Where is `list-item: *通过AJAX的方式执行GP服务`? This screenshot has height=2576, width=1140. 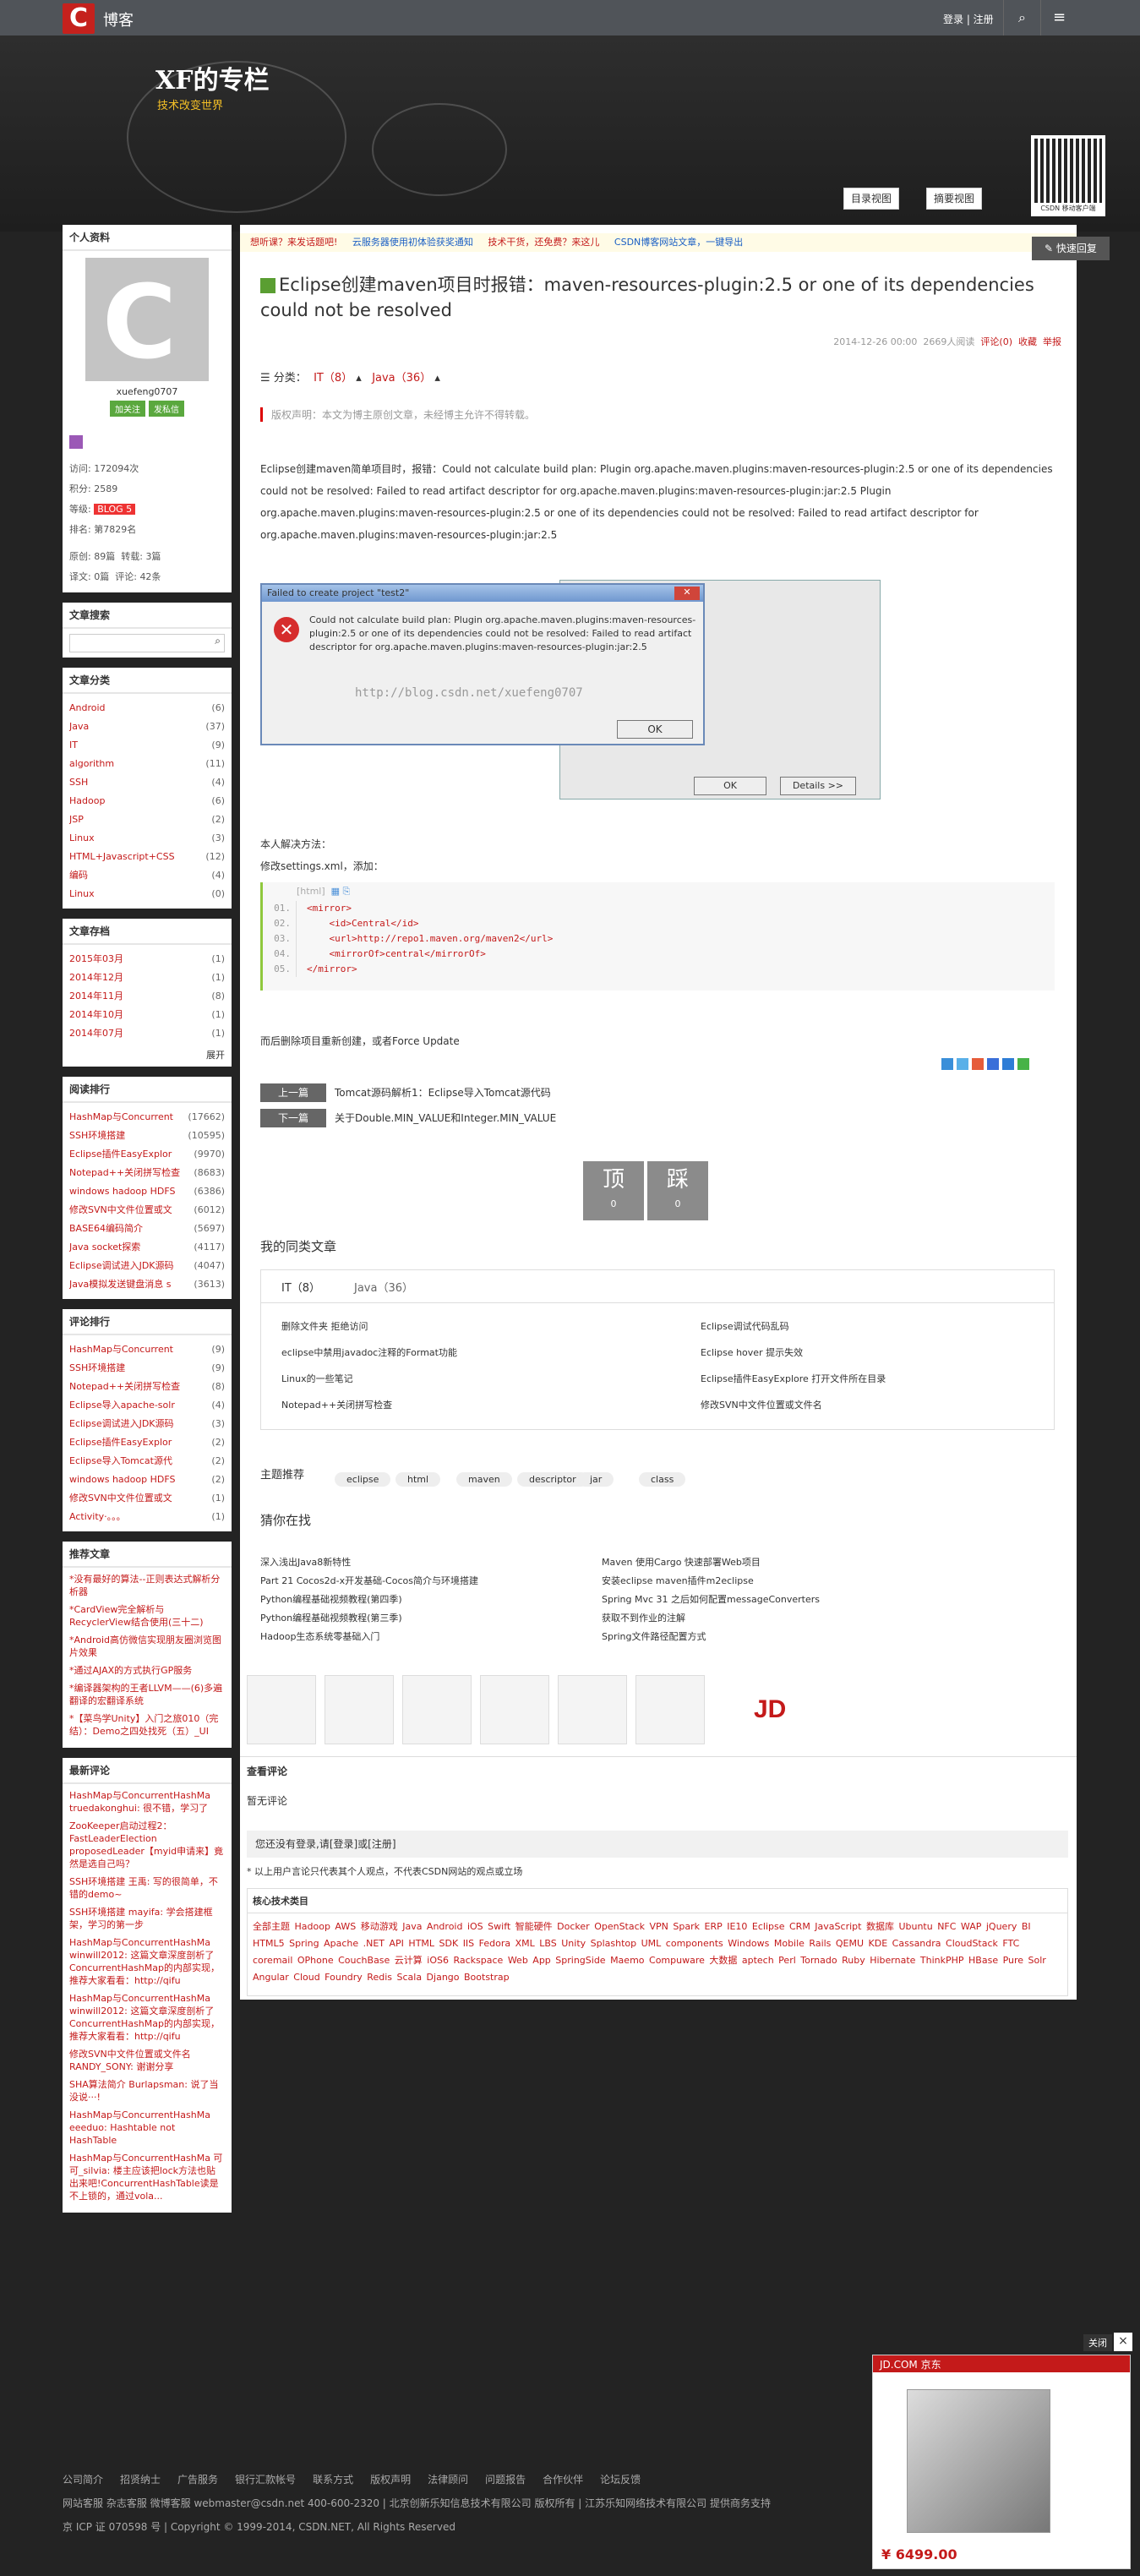
list-item: *通过AJAX的方式执行GP服务 is located at coordinates (147, 1670).